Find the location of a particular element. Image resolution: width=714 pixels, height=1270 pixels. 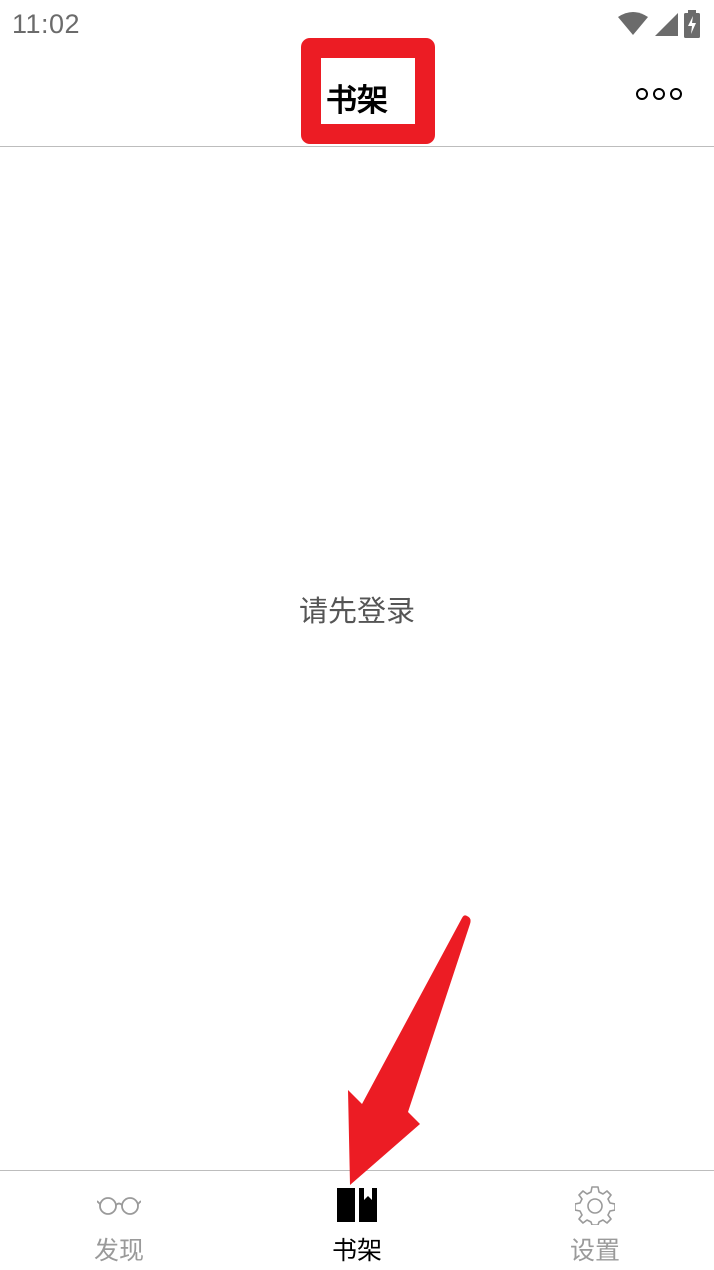

status-icons is located at coordinates (659, 24).